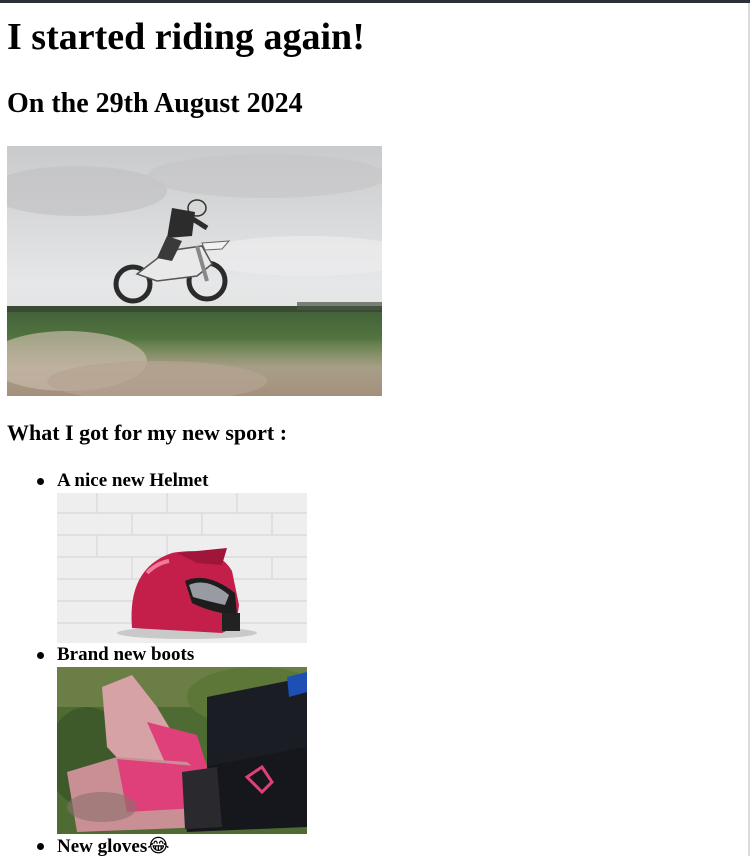 The image size is (750, 859). Describe the element at coordinates (155, 103) in the screenshot. I see `date-heading: On the 29th August 2024` at that location.